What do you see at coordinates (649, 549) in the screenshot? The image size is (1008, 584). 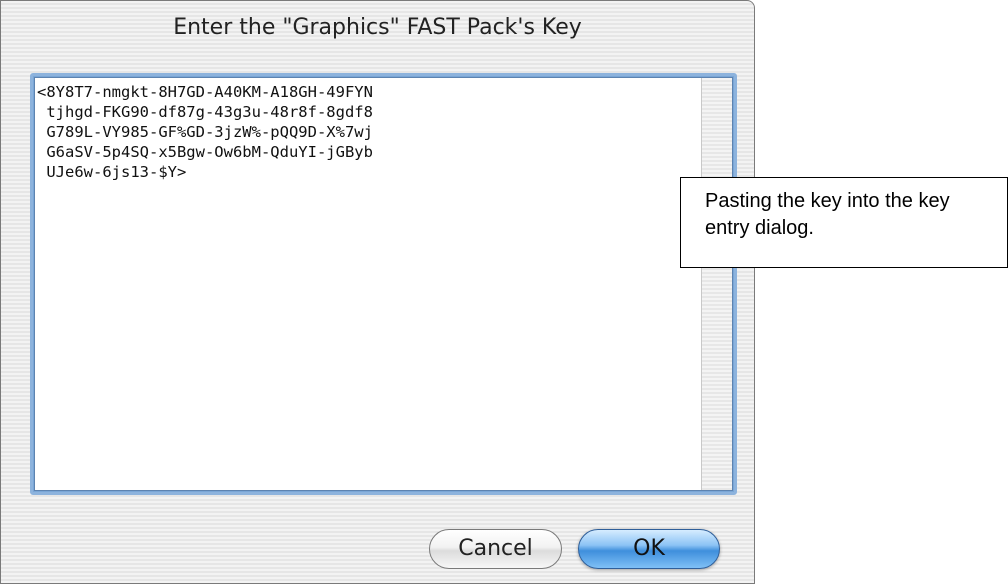 I see `ok-button: OK` at bounding box center [649, 549].